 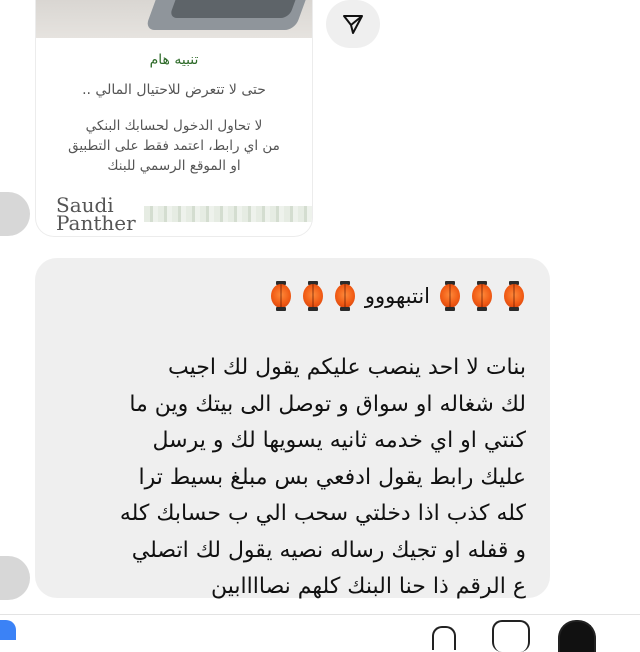 What do you see at coordinates (174, 19) in the screenshot?
I see `post-image` at bounding box center [174, 19].